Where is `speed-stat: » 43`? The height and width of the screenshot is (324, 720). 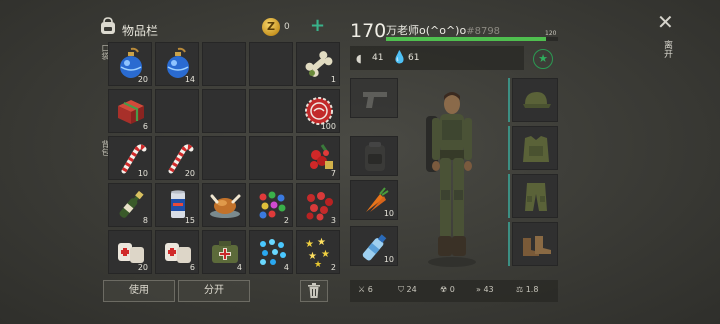
speed-stat: » 43 is located at coordinates (485, 289).